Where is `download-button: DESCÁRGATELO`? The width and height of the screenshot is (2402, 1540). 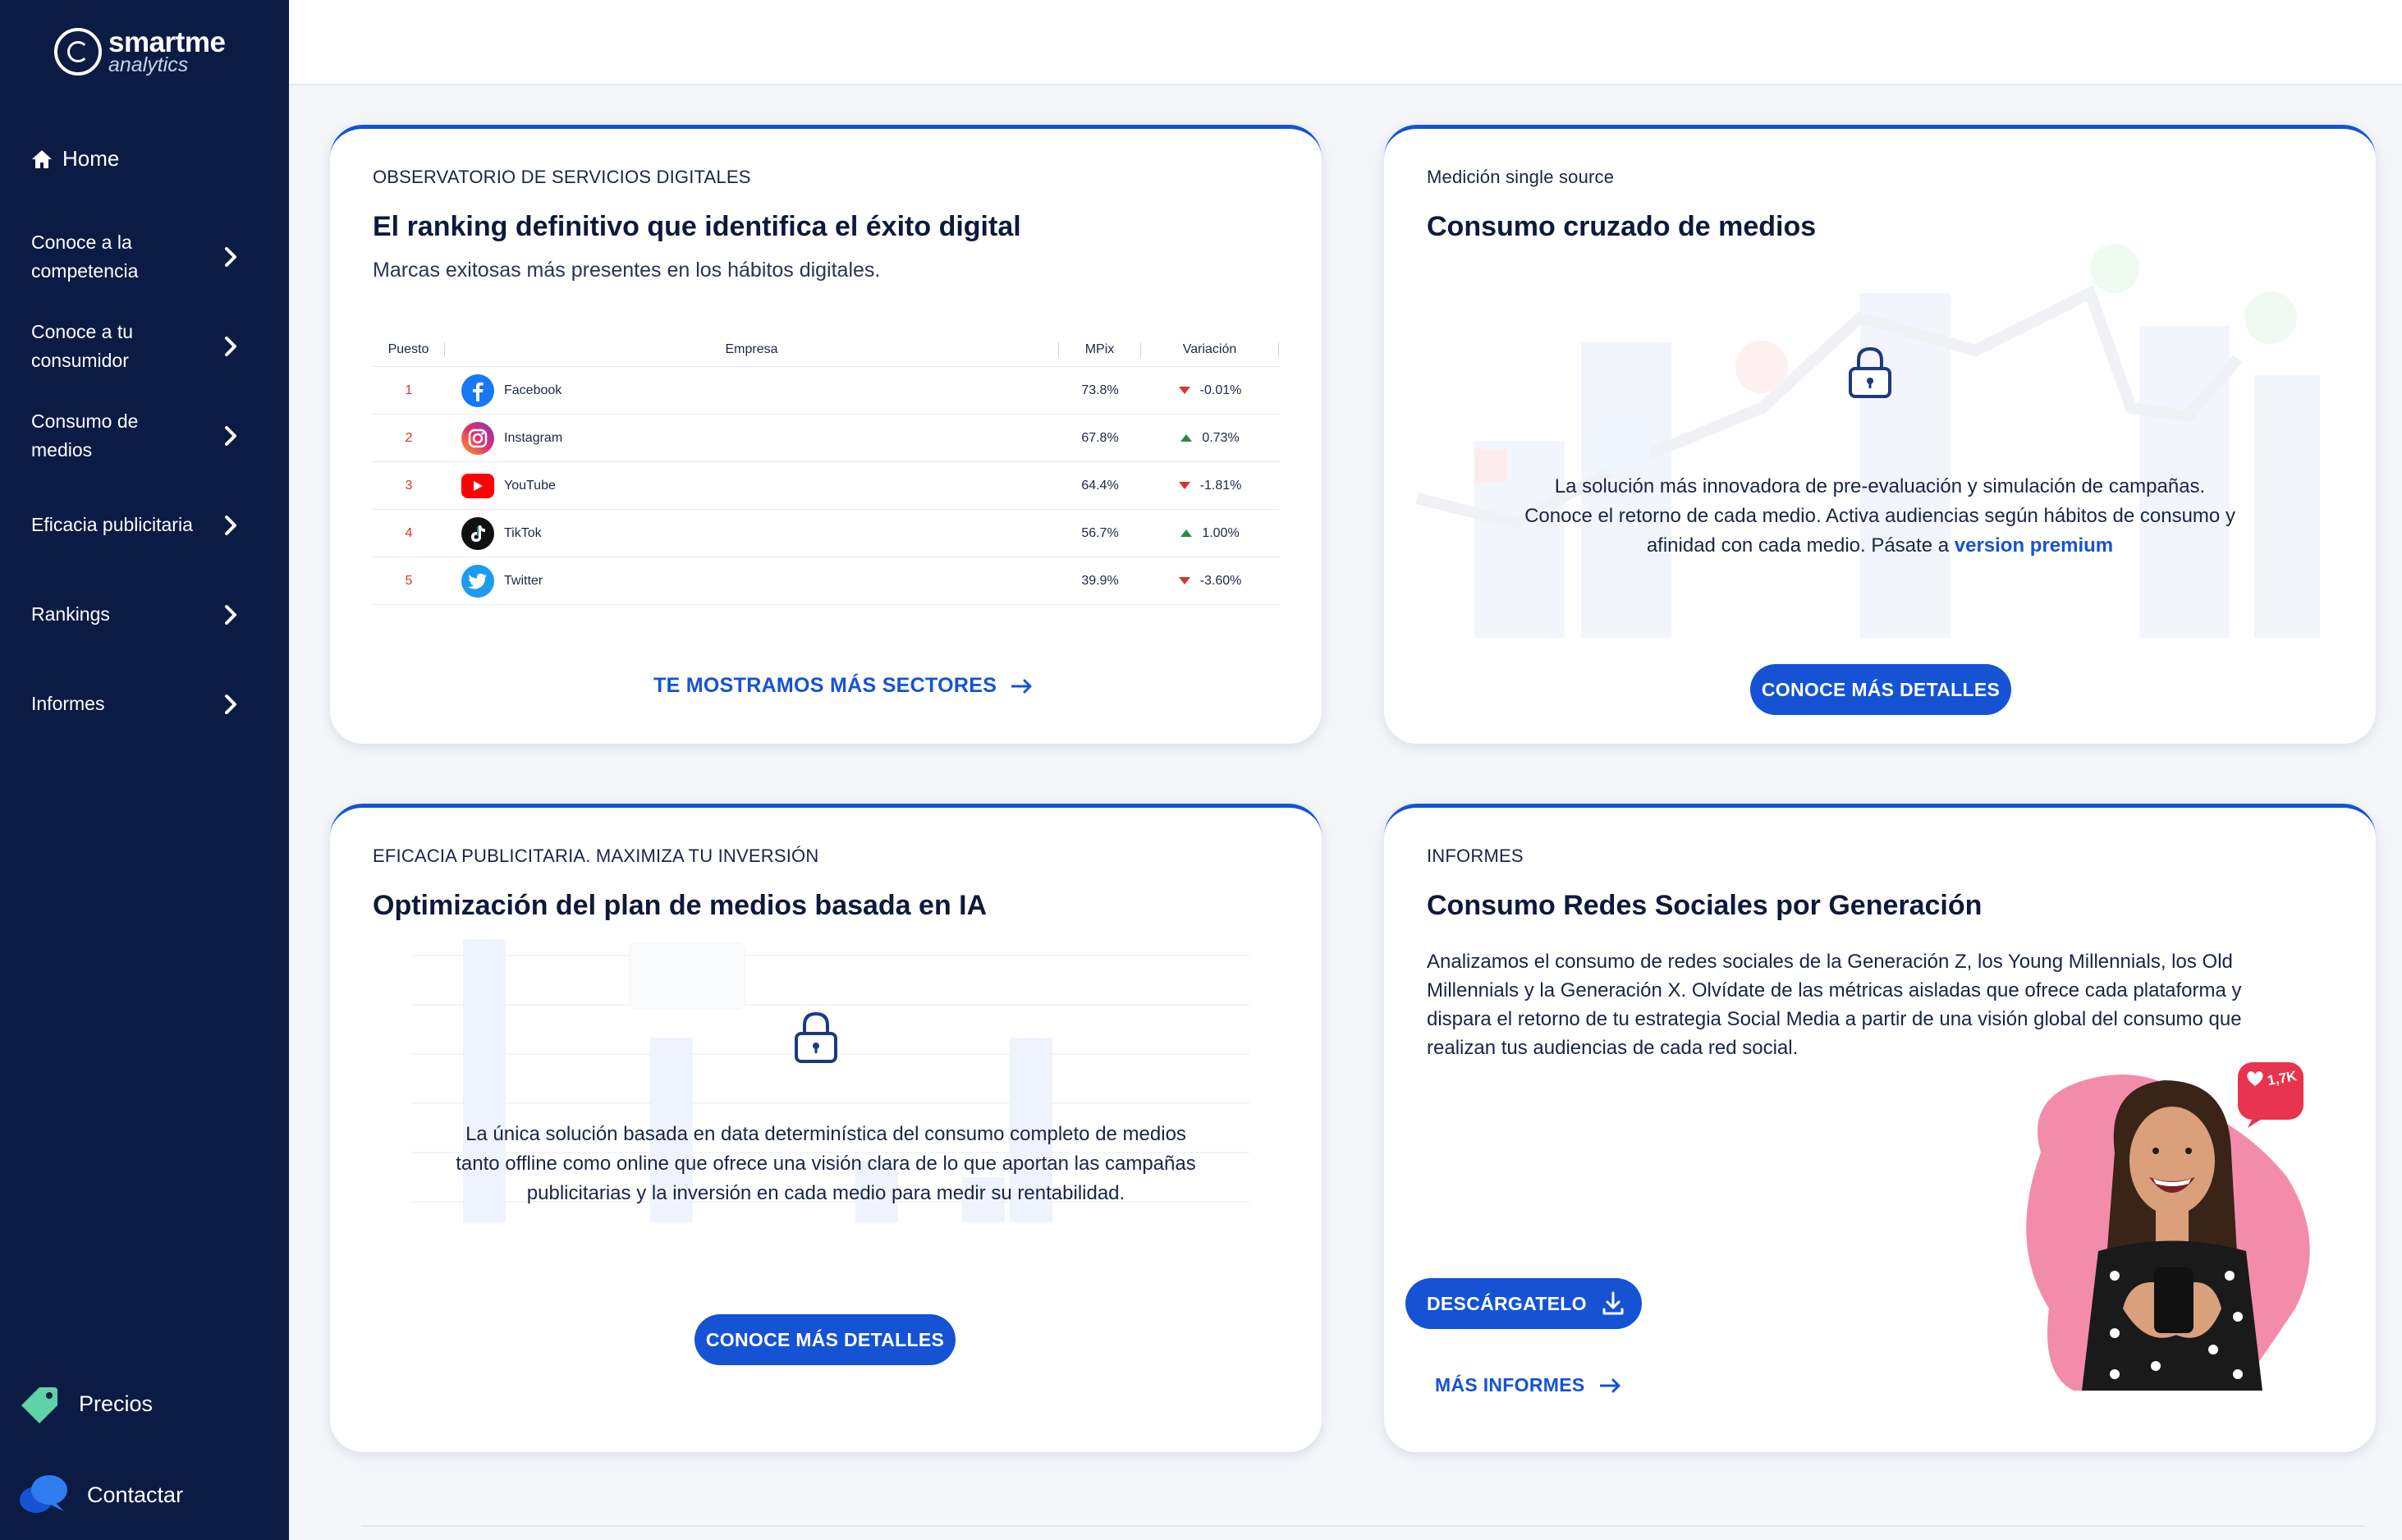 download-button: DESCÁRGATELO is located at coordinates (1523, 1304).